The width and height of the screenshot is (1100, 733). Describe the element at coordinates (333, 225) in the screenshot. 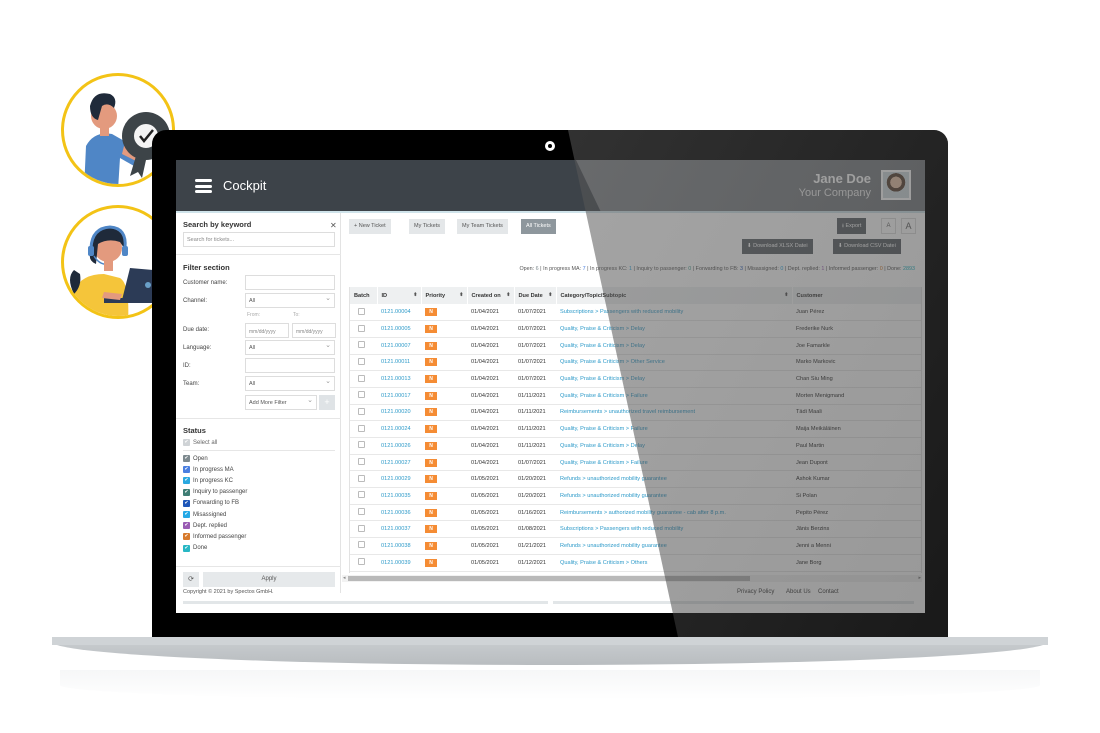

I see `close-icon: ✕` at that location.